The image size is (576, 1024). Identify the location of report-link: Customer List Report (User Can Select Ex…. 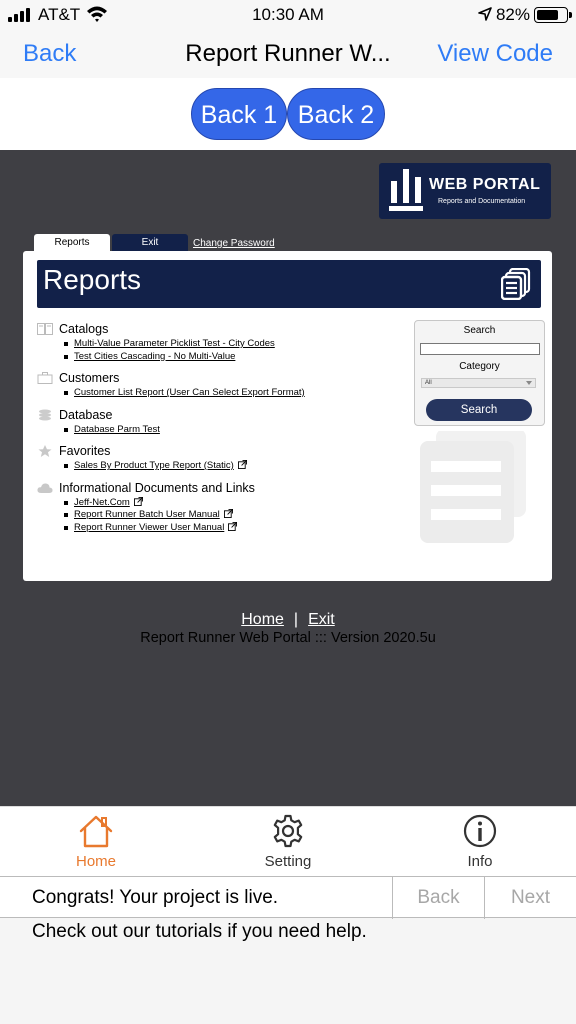
(240, 393).